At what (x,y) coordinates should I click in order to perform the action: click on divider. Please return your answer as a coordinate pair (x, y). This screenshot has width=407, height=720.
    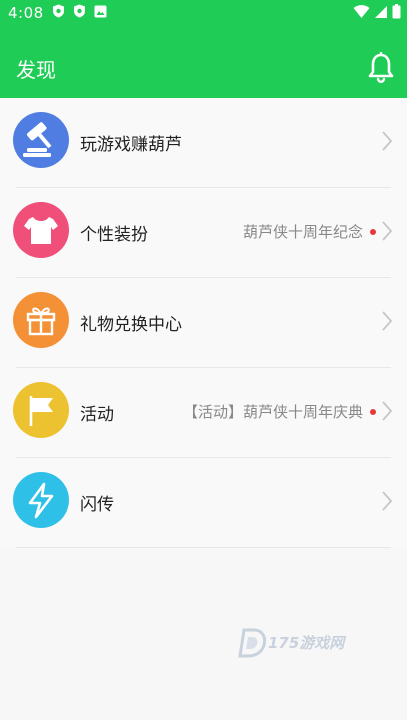
    Looking at the image, I should click on (203, 547).